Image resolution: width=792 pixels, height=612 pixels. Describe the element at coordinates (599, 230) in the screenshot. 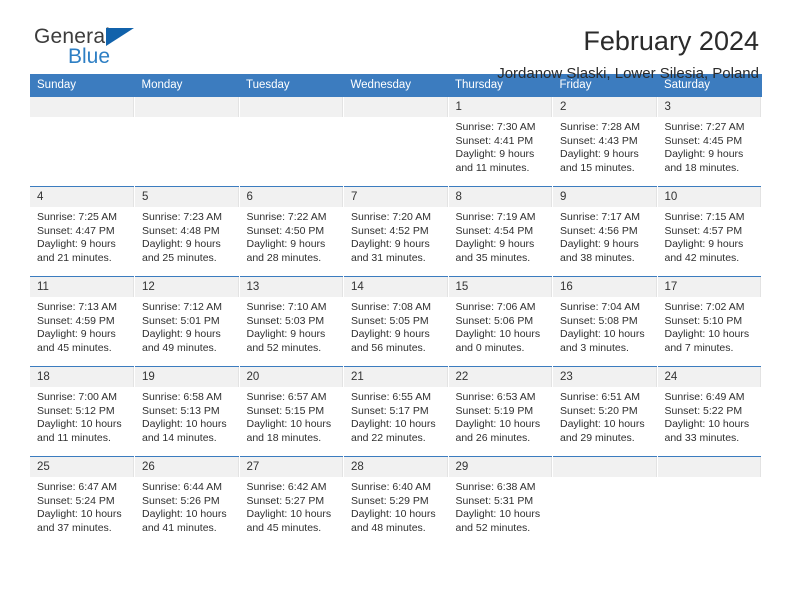

I see `sunset-text: Sunset: 4:56 PM` at that location.